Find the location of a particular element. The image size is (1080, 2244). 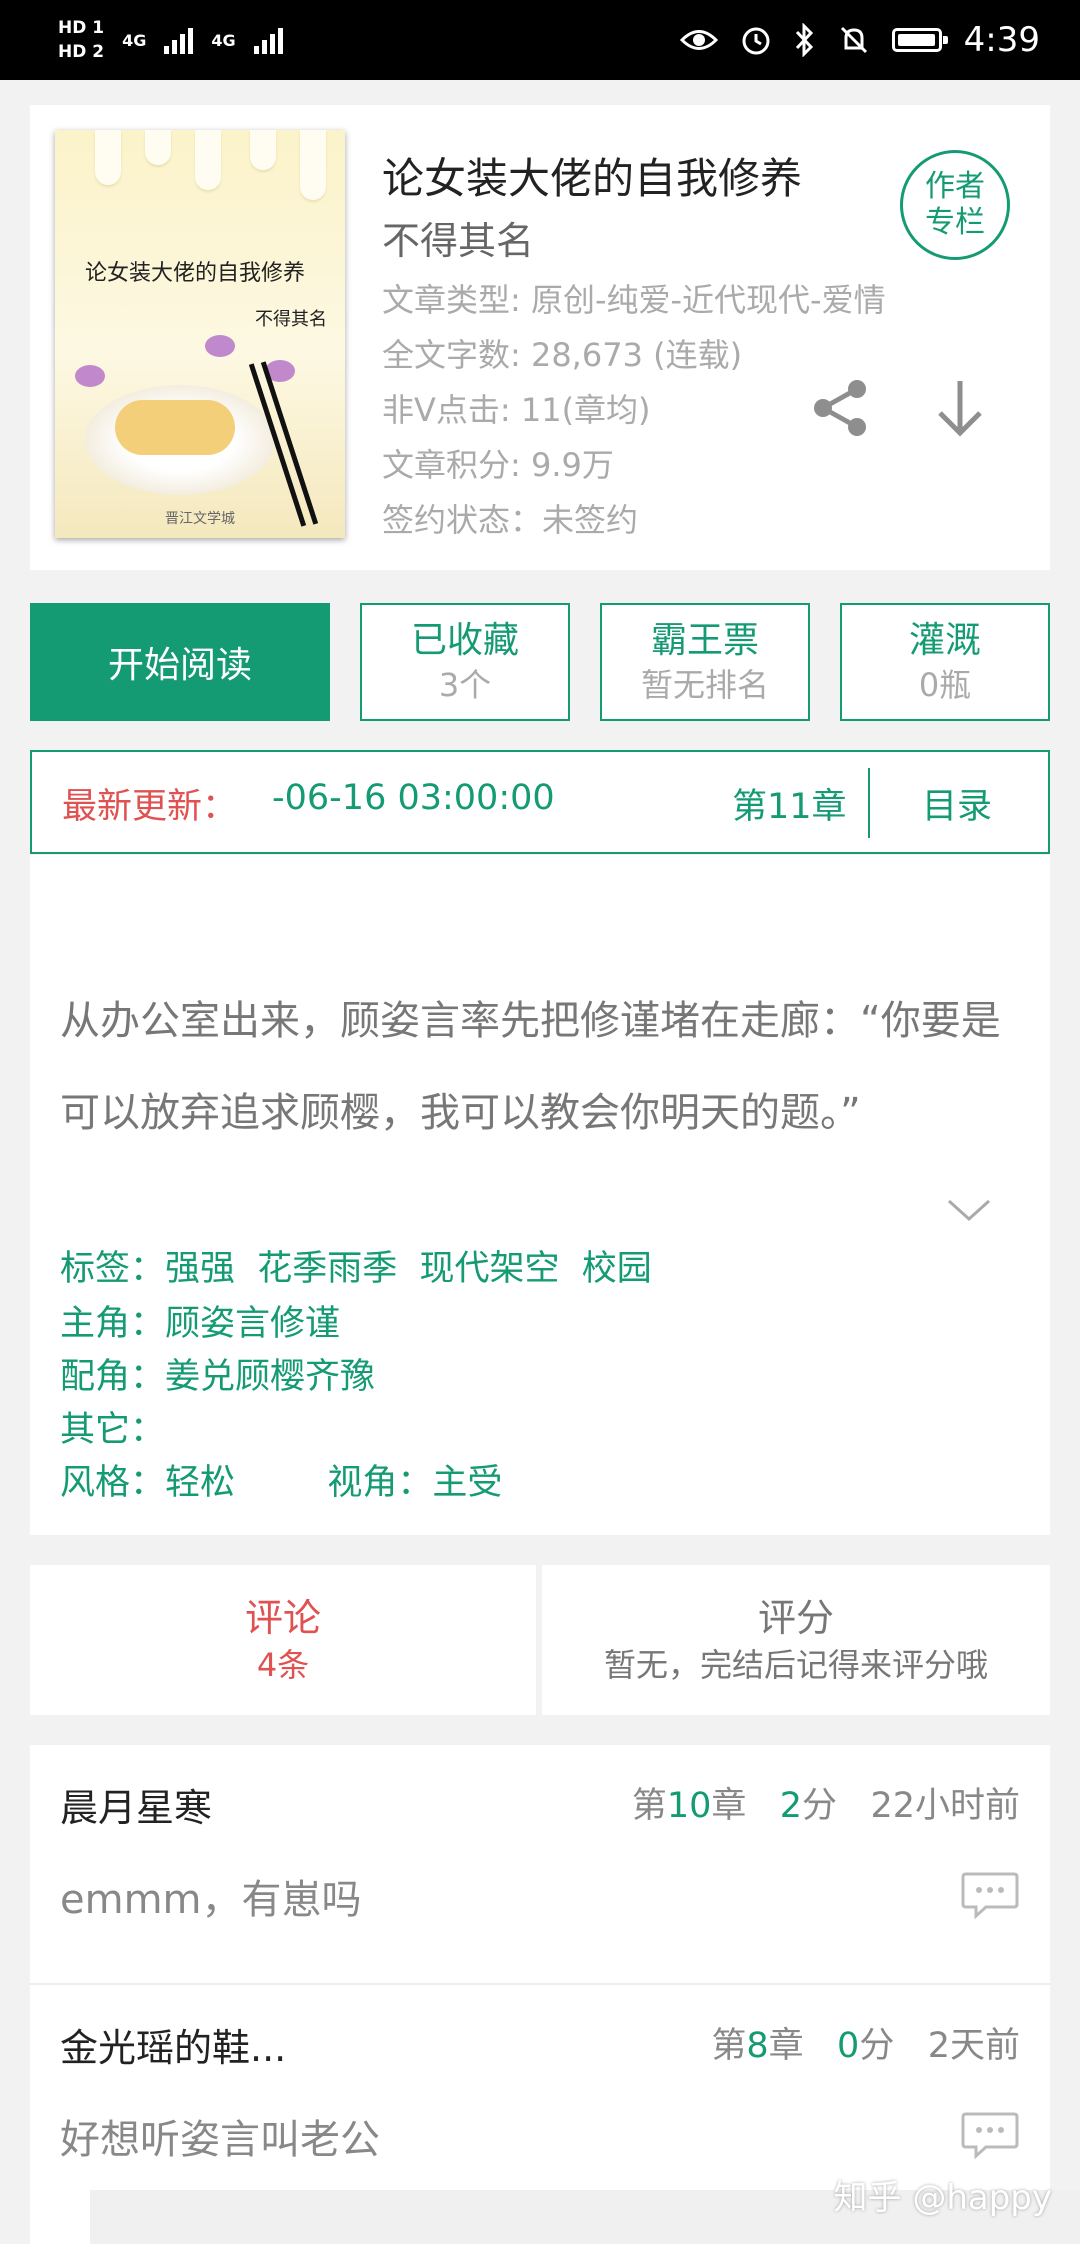

supporting-label: 配角： is located at coordinates (113, 1377).